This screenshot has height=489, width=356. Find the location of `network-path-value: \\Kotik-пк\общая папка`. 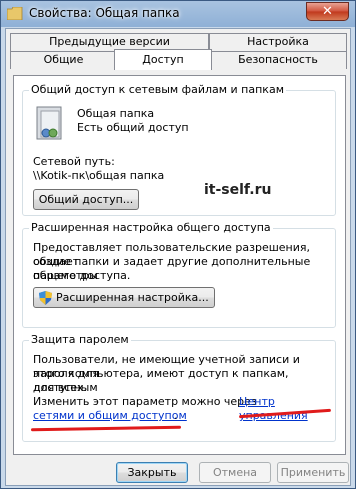

network-path-value: \\Kotik-пк\общая папка is located at coordinates (99, 175).